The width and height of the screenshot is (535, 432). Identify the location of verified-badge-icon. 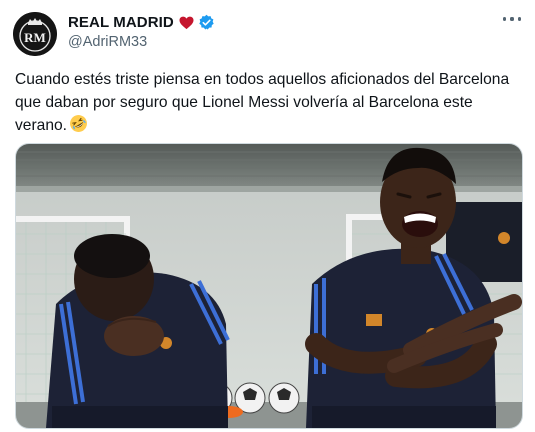
(206, 22).